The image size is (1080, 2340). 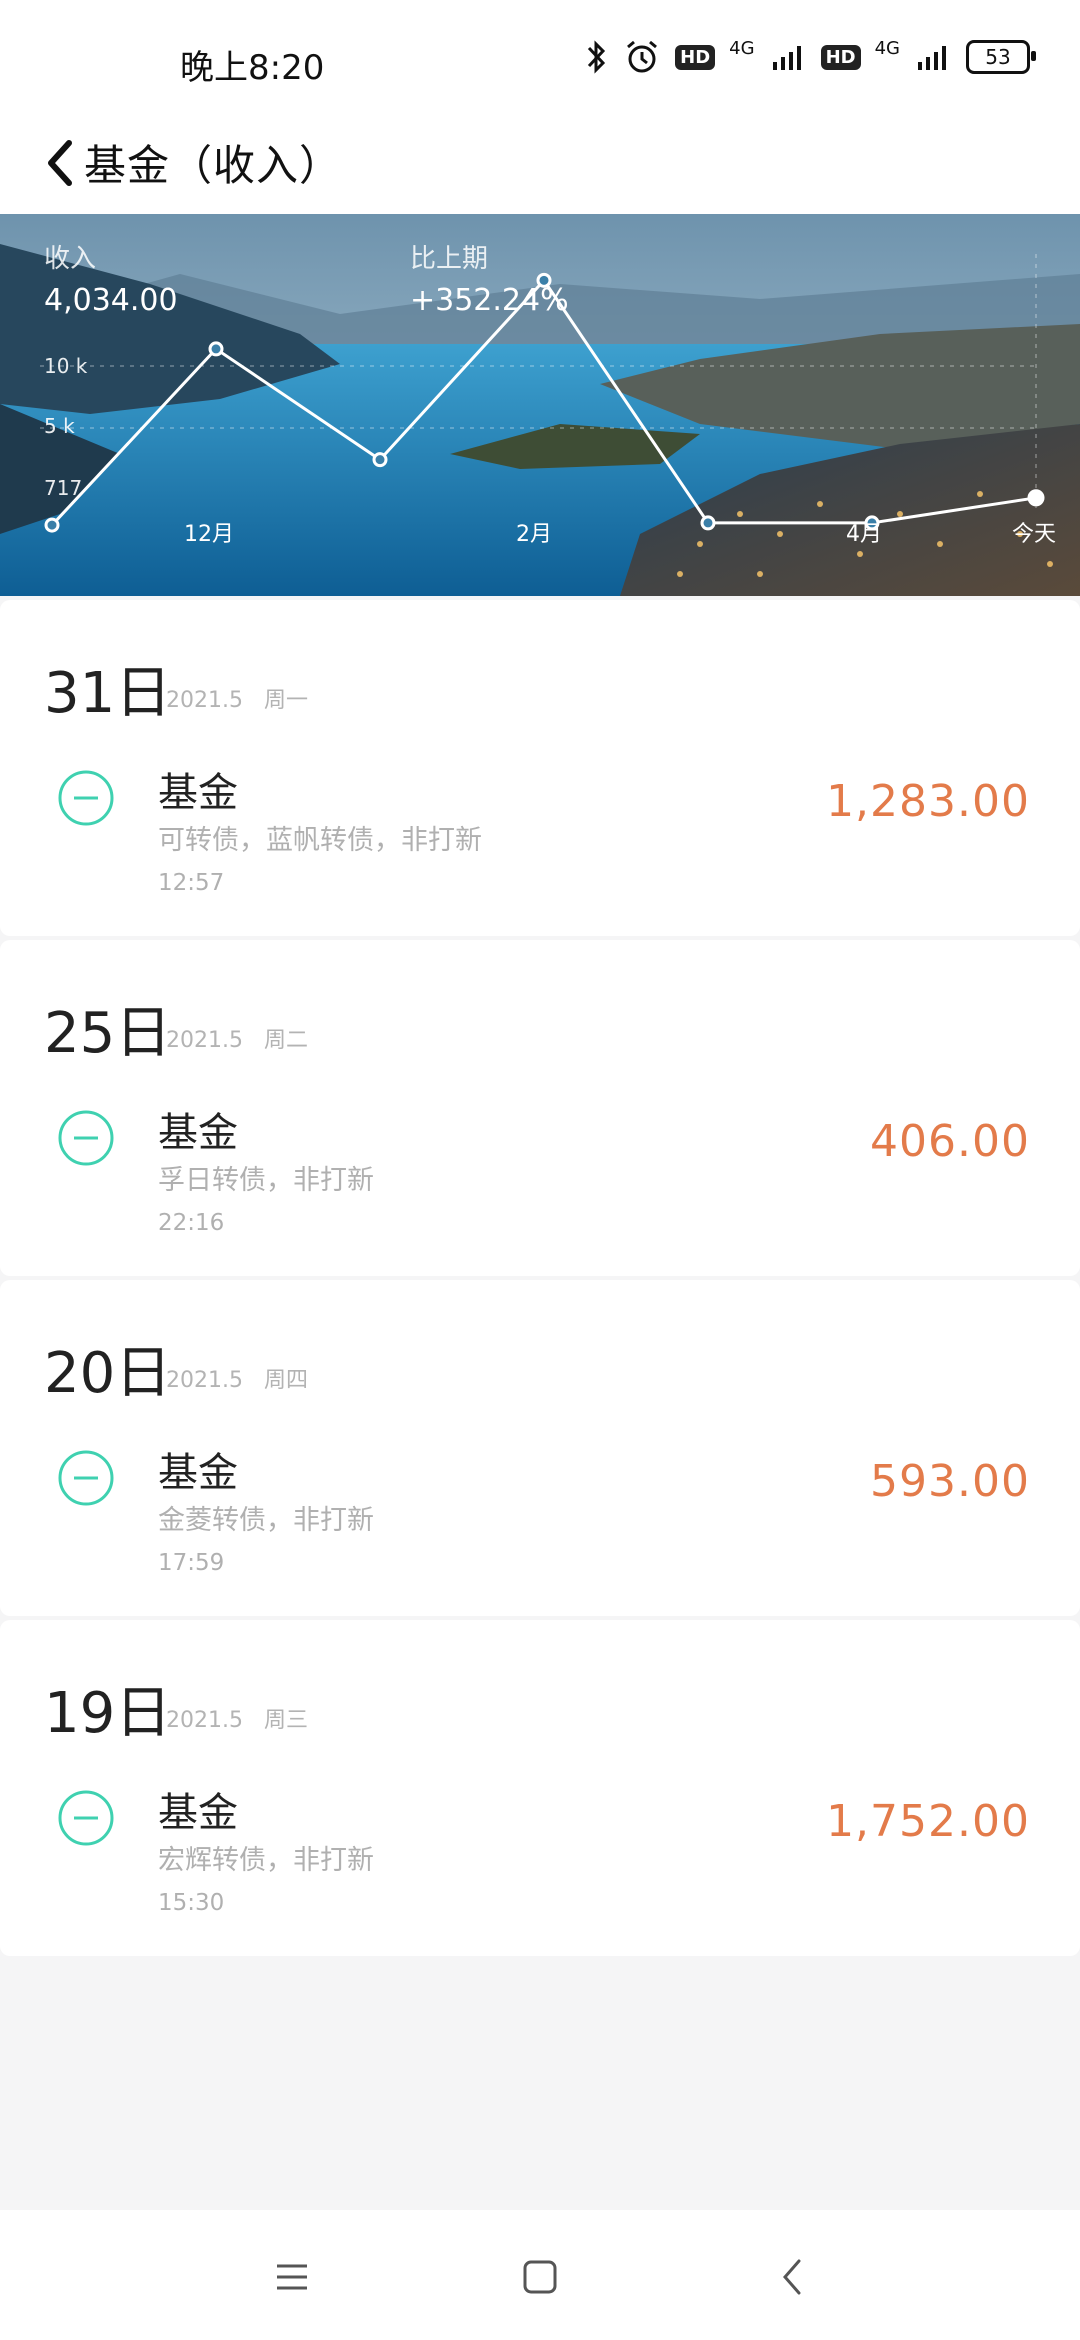 I want to click on system-back-button, so click(x=792, y=2277).